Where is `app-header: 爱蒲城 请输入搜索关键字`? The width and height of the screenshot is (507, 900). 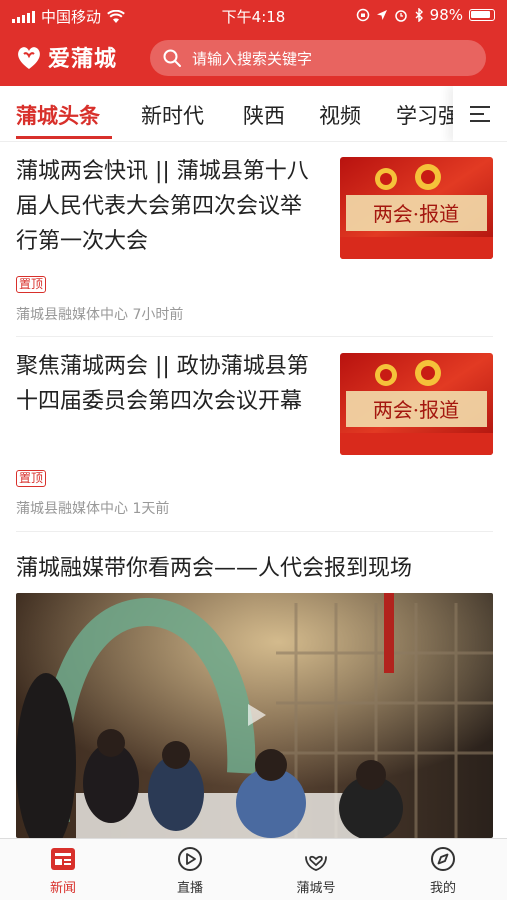 app-header: 爱蒲城 请输入搜索关键字 is located at coordinates (253, 58).